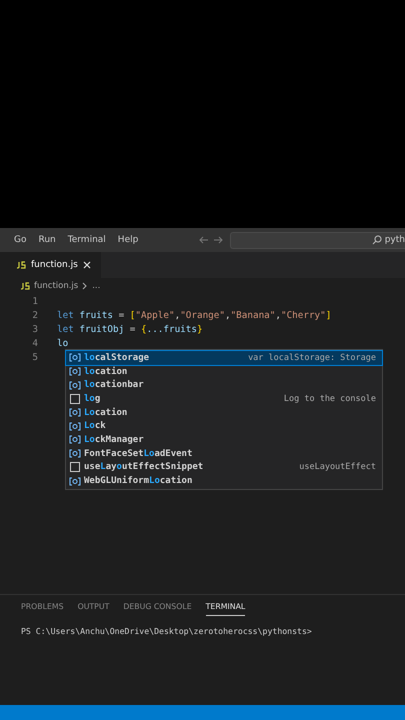  I want to click on suggestion-detail: useLayoutEffect, so click(337, 467).